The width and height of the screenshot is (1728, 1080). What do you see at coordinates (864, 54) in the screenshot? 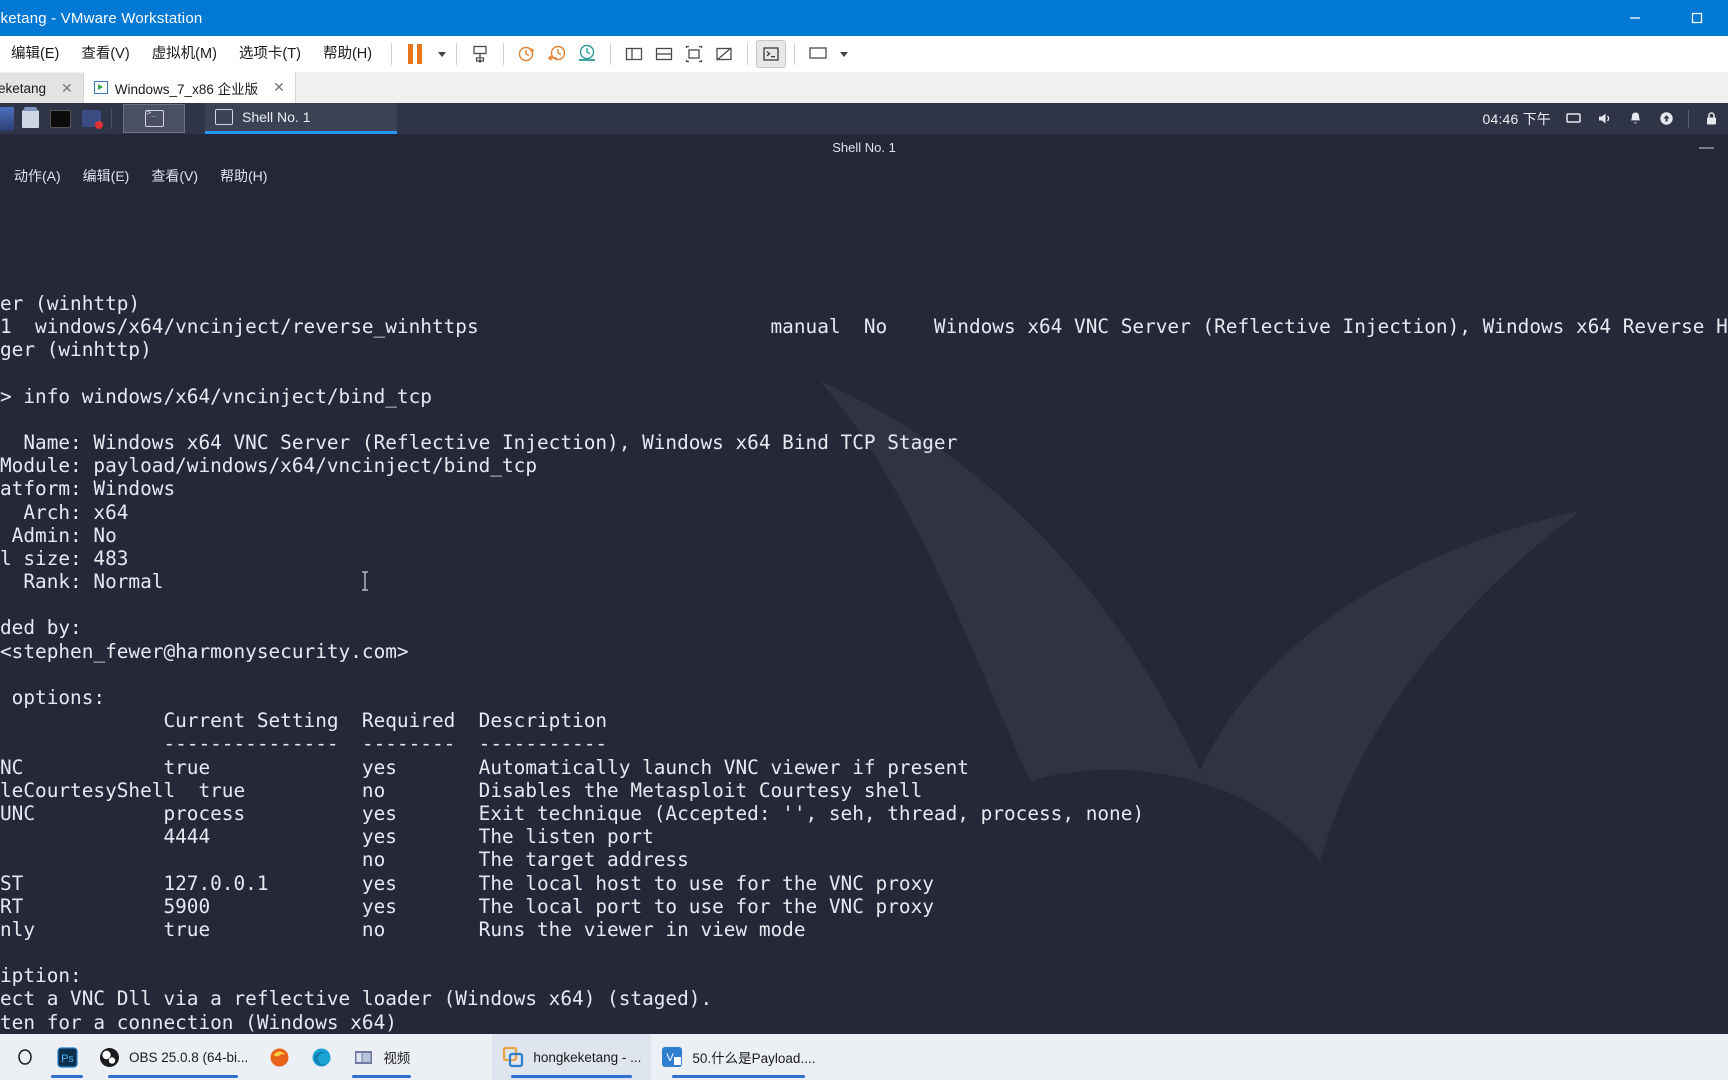
I see `vmware-menubar: 编辑(E) 查看(V) 虚拟机(M) 选项卡(T) 帮助(H)` at bounding box center [864, 54].